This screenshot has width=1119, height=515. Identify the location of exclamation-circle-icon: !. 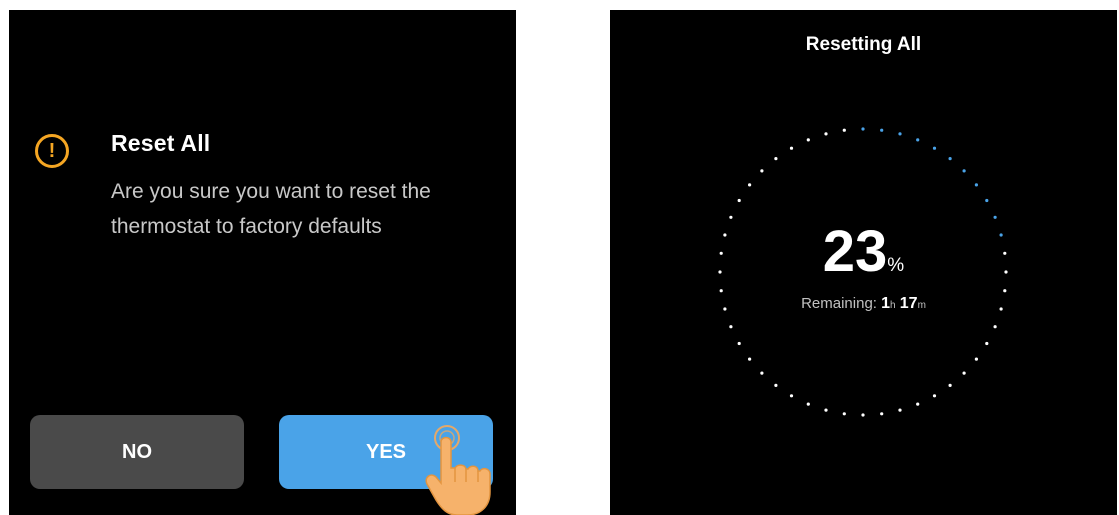
(52, 151).